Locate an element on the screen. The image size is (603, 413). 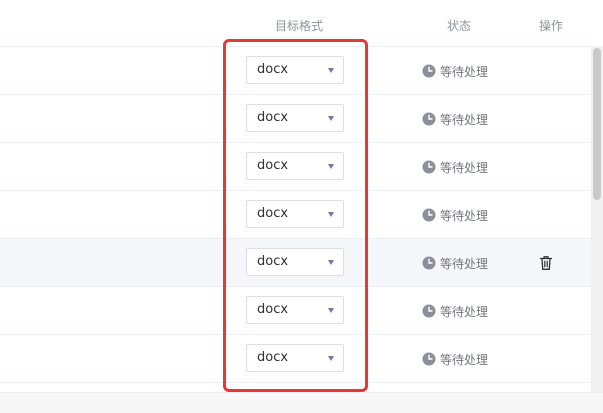
column-header-status: 状态 is located at coordinates (459, 26).